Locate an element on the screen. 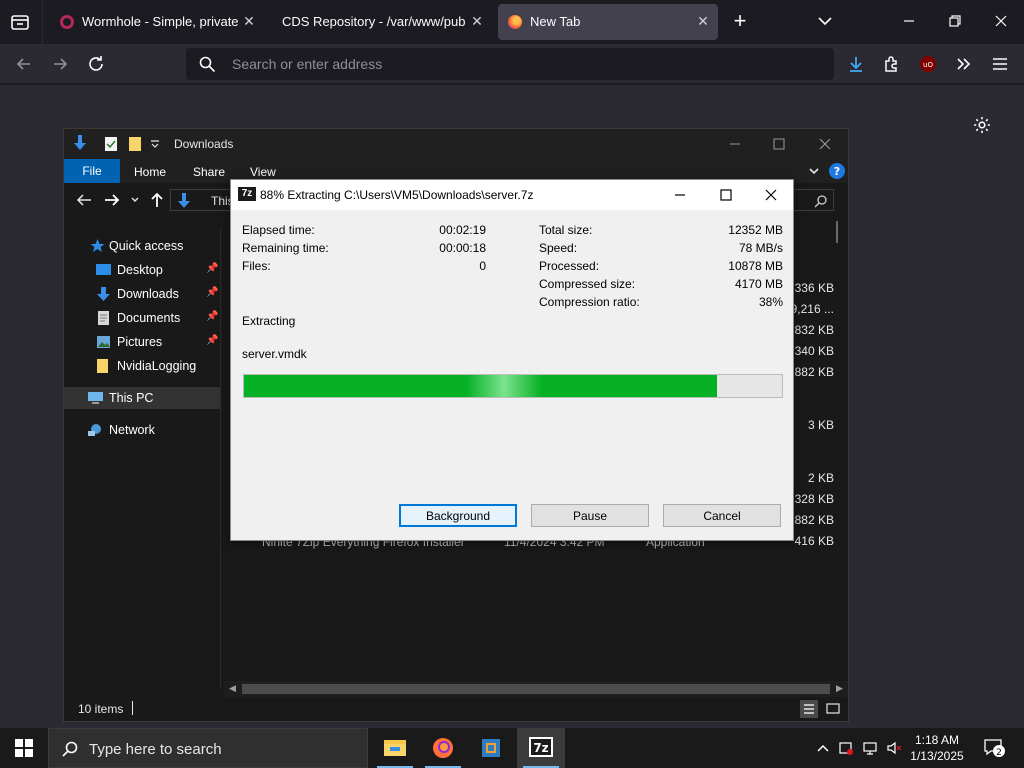 The image size is (1024, 768). tab-separator is located at coordinates (42, 22).